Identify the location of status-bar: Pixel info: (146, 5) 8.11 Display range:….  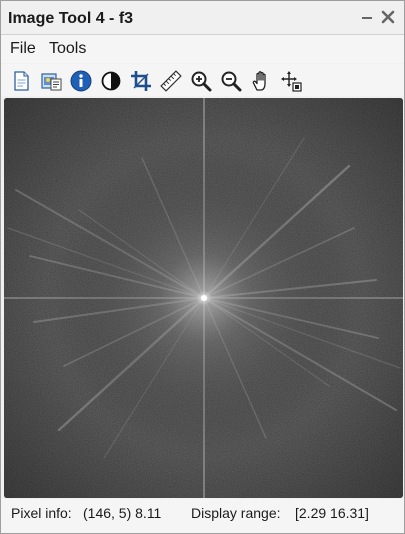
(202, 516).